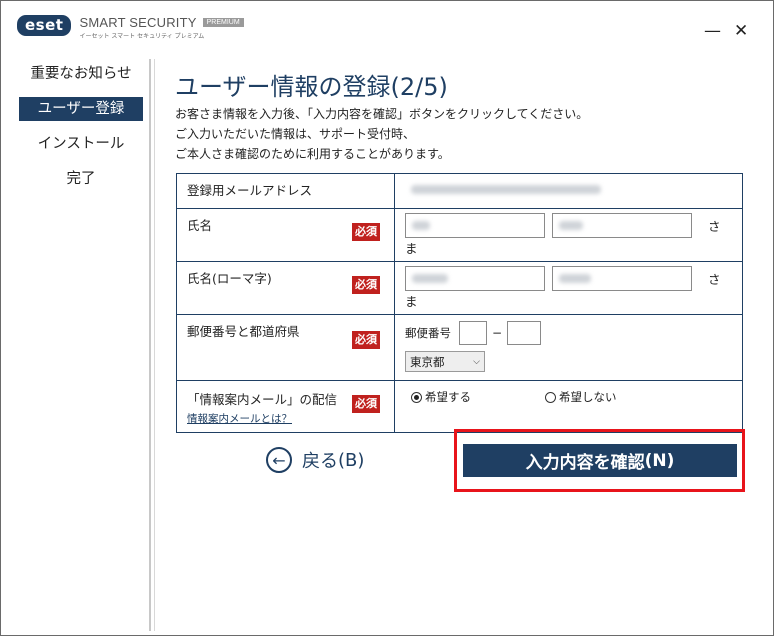 The height and width of the screenshot is (636, 774). I want to click on newsletter-row: 「情報案内メール」の配信 情報案内メールとは？ 必須 希望する 希望しない, so click(459, 406).